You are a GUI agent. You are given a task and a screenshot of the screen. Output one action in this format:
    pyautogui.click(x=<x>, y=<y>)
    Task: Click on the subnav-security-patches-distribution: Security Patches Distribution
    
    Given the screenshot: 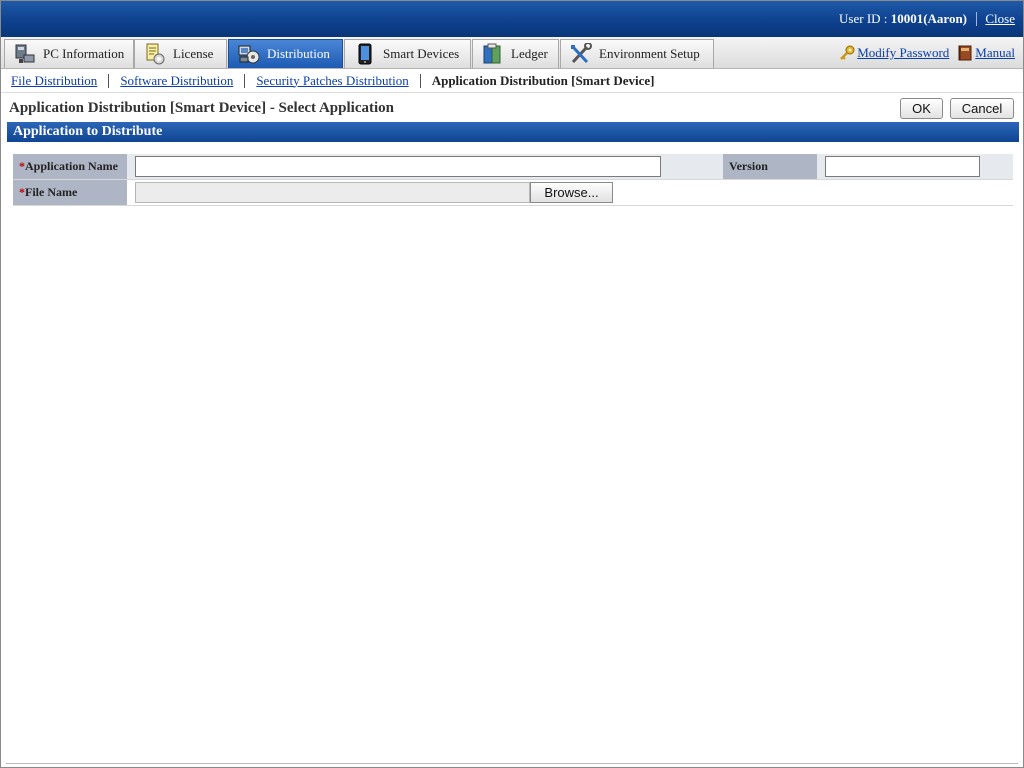 What is the action you would take?
    pyautogui.click(x=332, y=81)
    